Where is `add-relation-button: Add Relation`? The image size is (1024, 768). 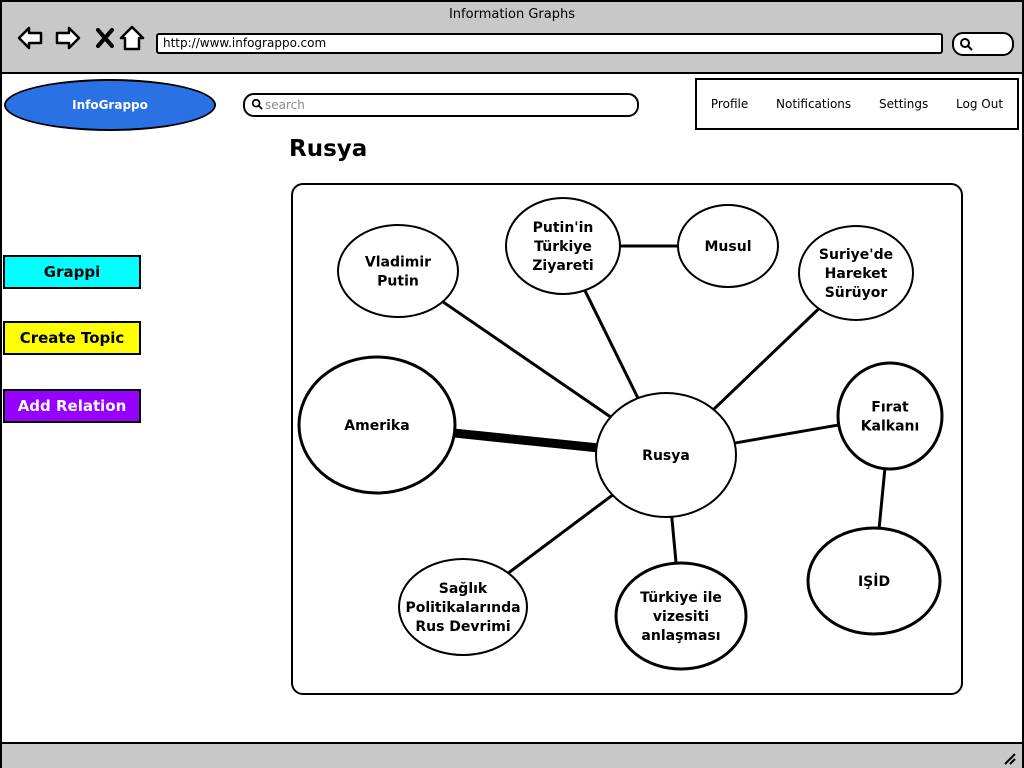 add-relation-button: Add Relation is located at coordinates (72, 406).